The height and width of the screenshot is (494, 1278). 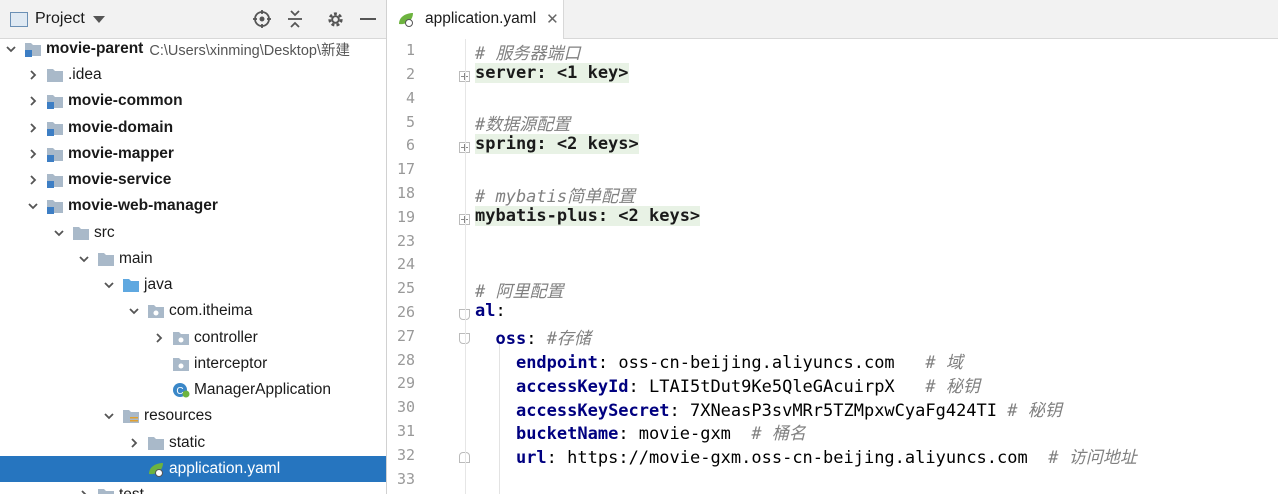 I want to click on folder-icon, so click(x=55, y=75).